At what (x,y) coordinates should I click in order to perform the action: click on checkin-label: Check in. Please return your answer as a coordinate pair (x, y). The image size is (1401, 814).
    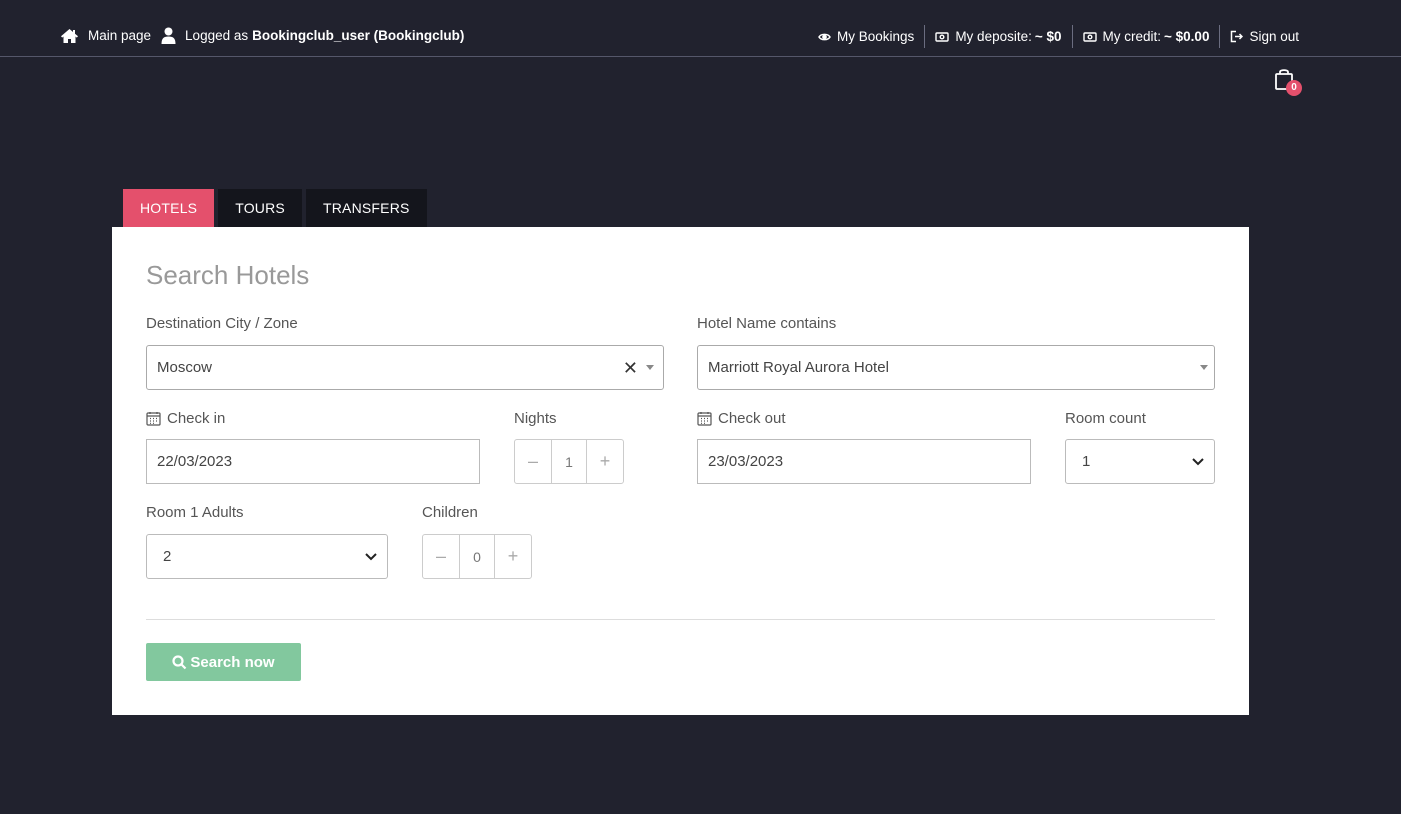
    Looking at the image, I should click on (196, 418).